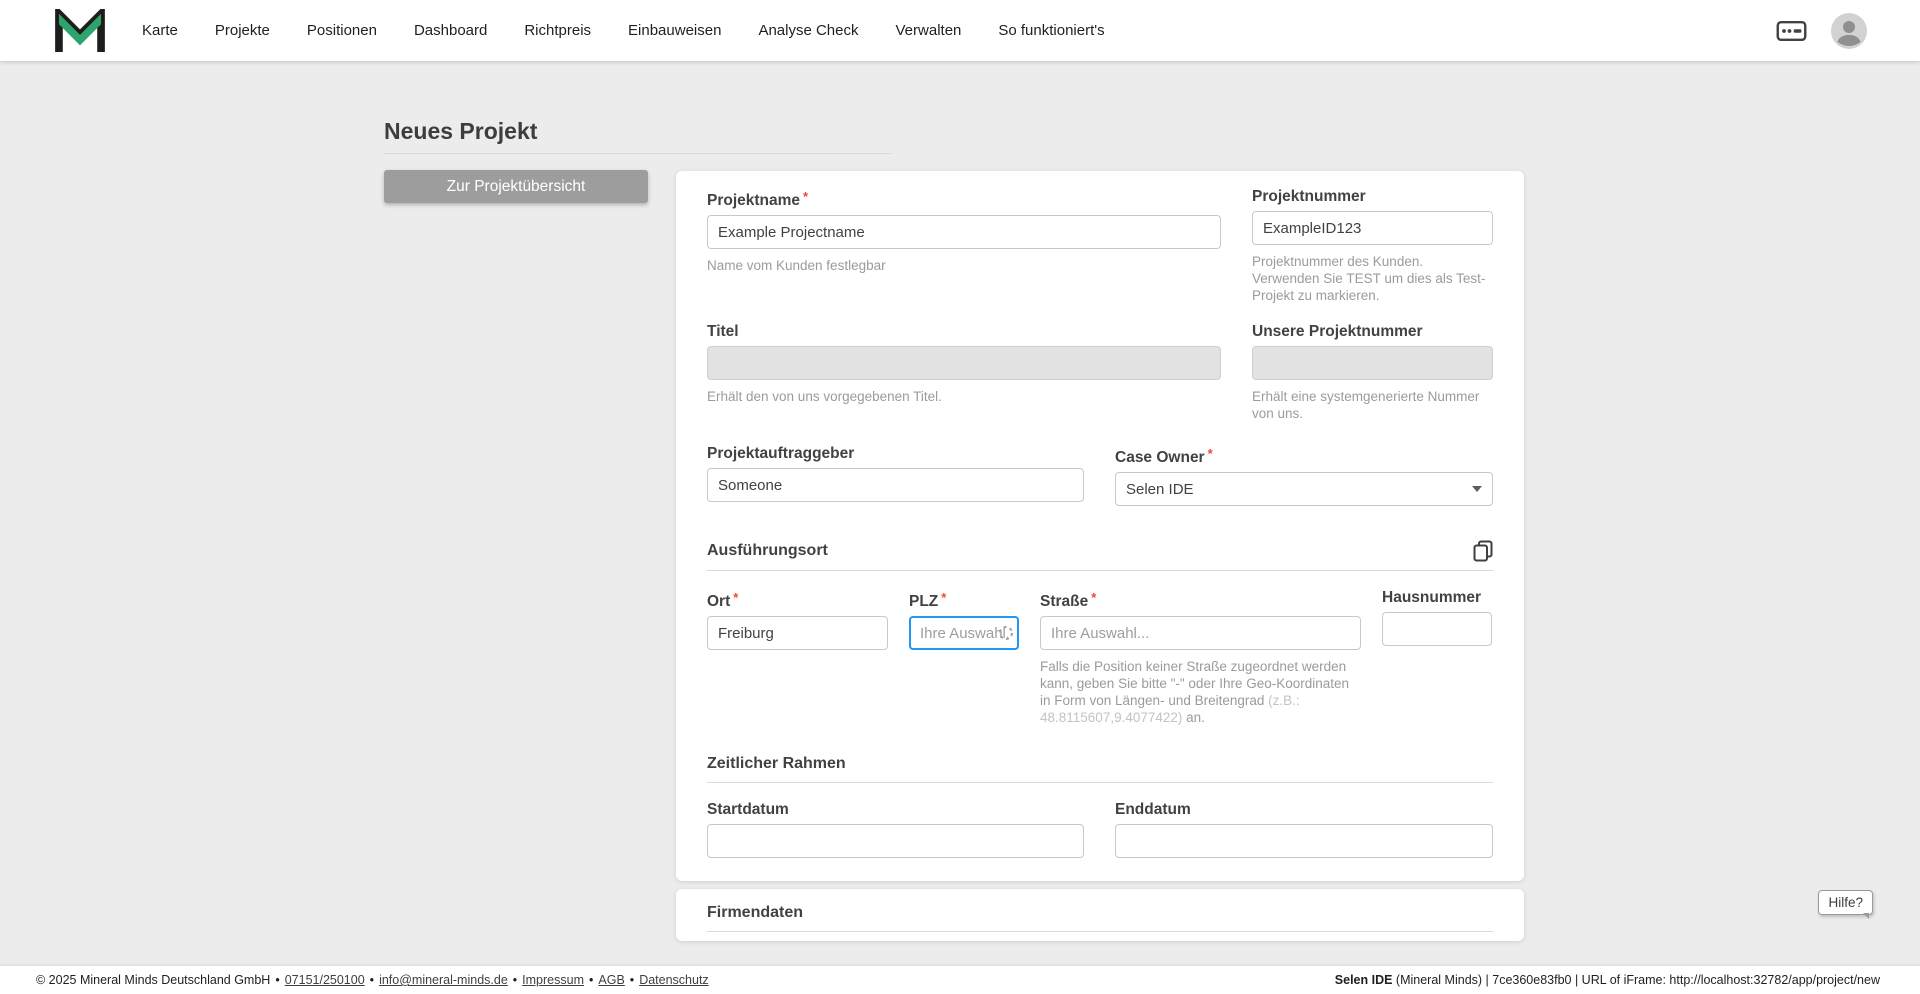  I want to click on ort-field: Ort *, so click(797, 657).